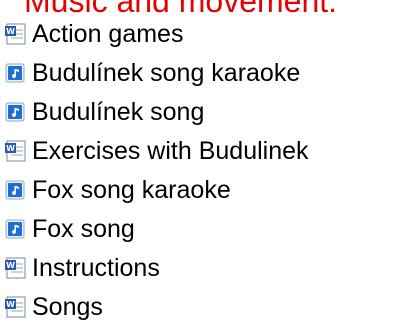  What do you see at coordinates (108, 33) in the screenshot?
I see `file-name: Action games` at bounding box center [108, 33].